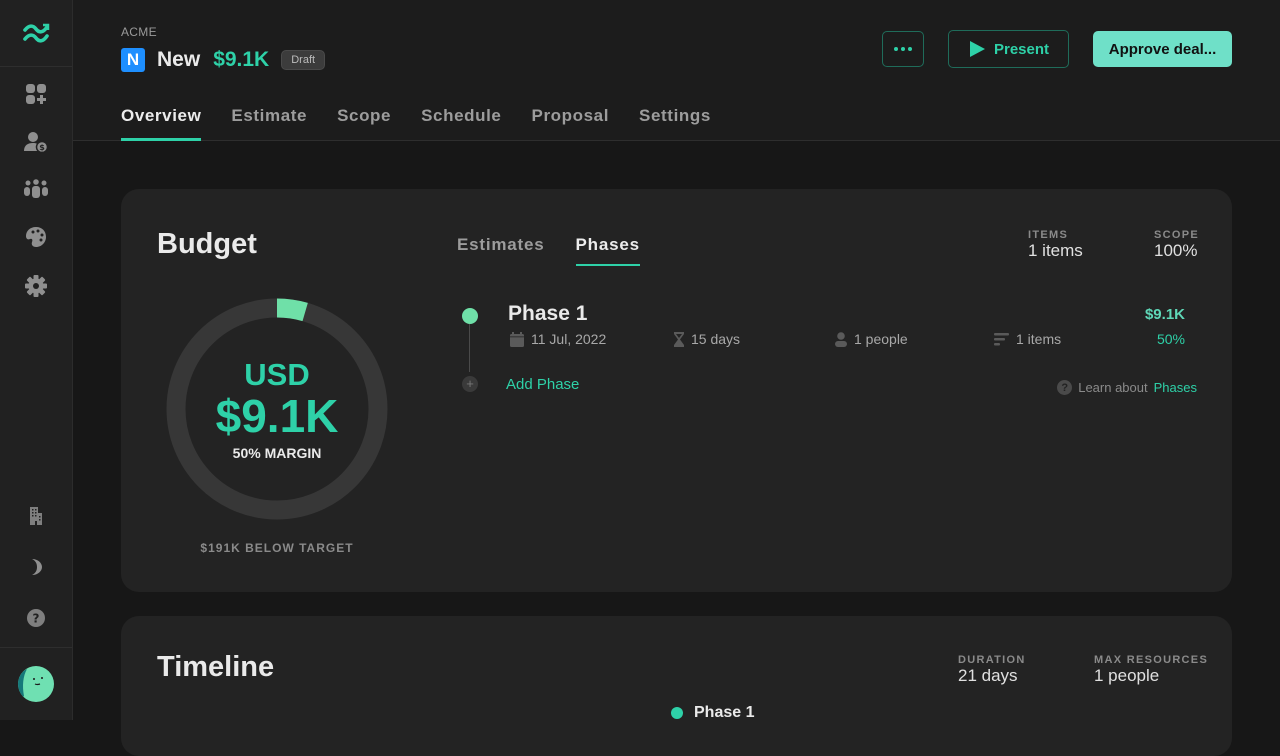 Image resolution: width=1280 pixels, height=756 pixels. I want to click on company-name: ACME, so click(139, 32).